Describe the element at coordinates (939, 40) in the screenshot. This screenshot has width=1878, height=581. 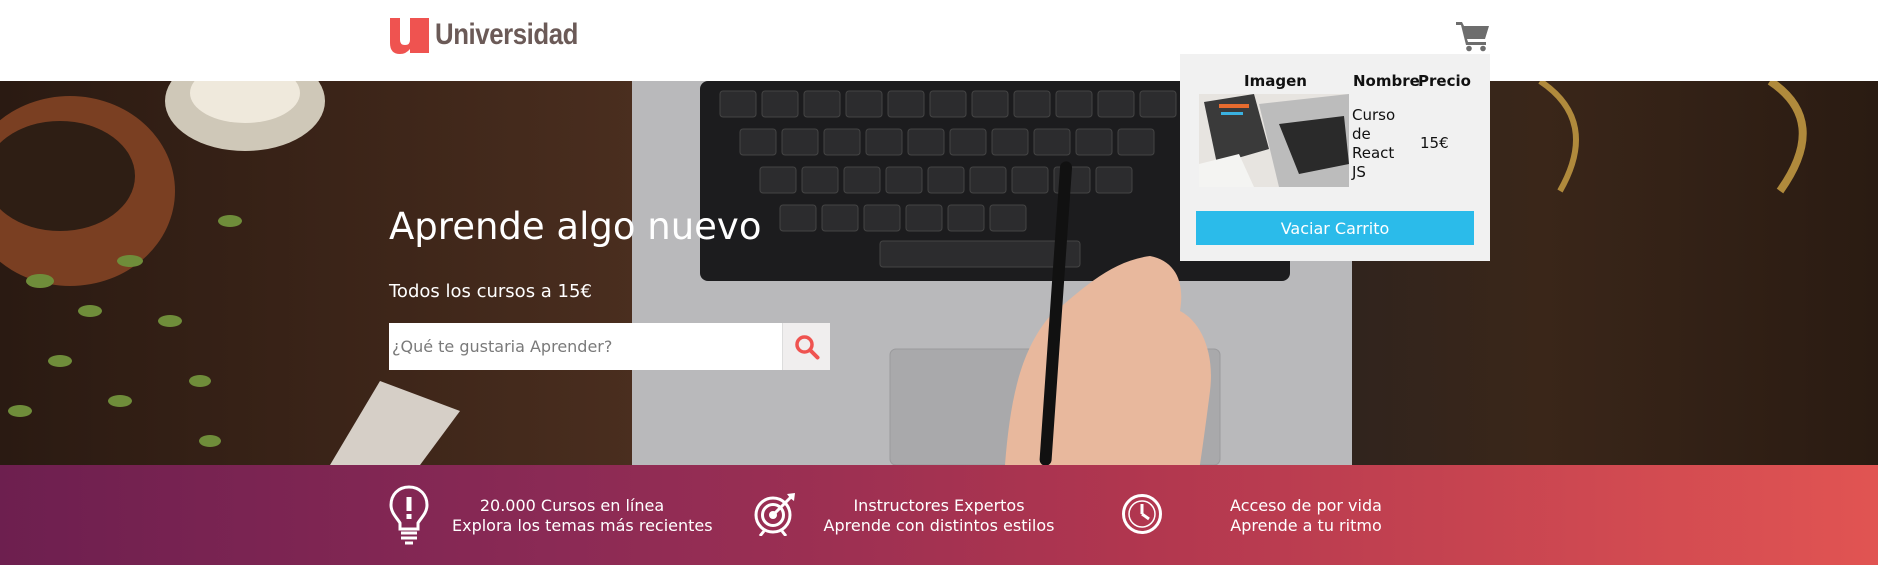
I see `site-header: Universidad` at that location.